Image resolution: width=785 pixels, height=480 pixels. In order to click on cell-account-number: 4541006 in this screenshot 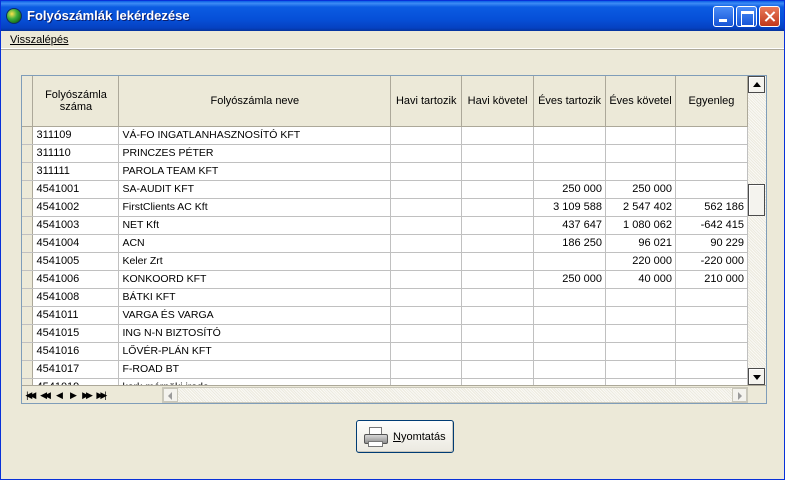, I will do `click(76, 279)`.